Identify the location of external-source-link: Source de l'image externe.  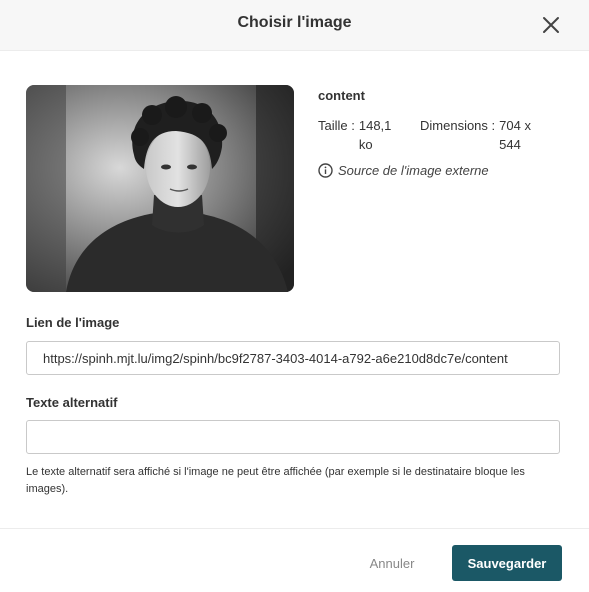
(403, 170).